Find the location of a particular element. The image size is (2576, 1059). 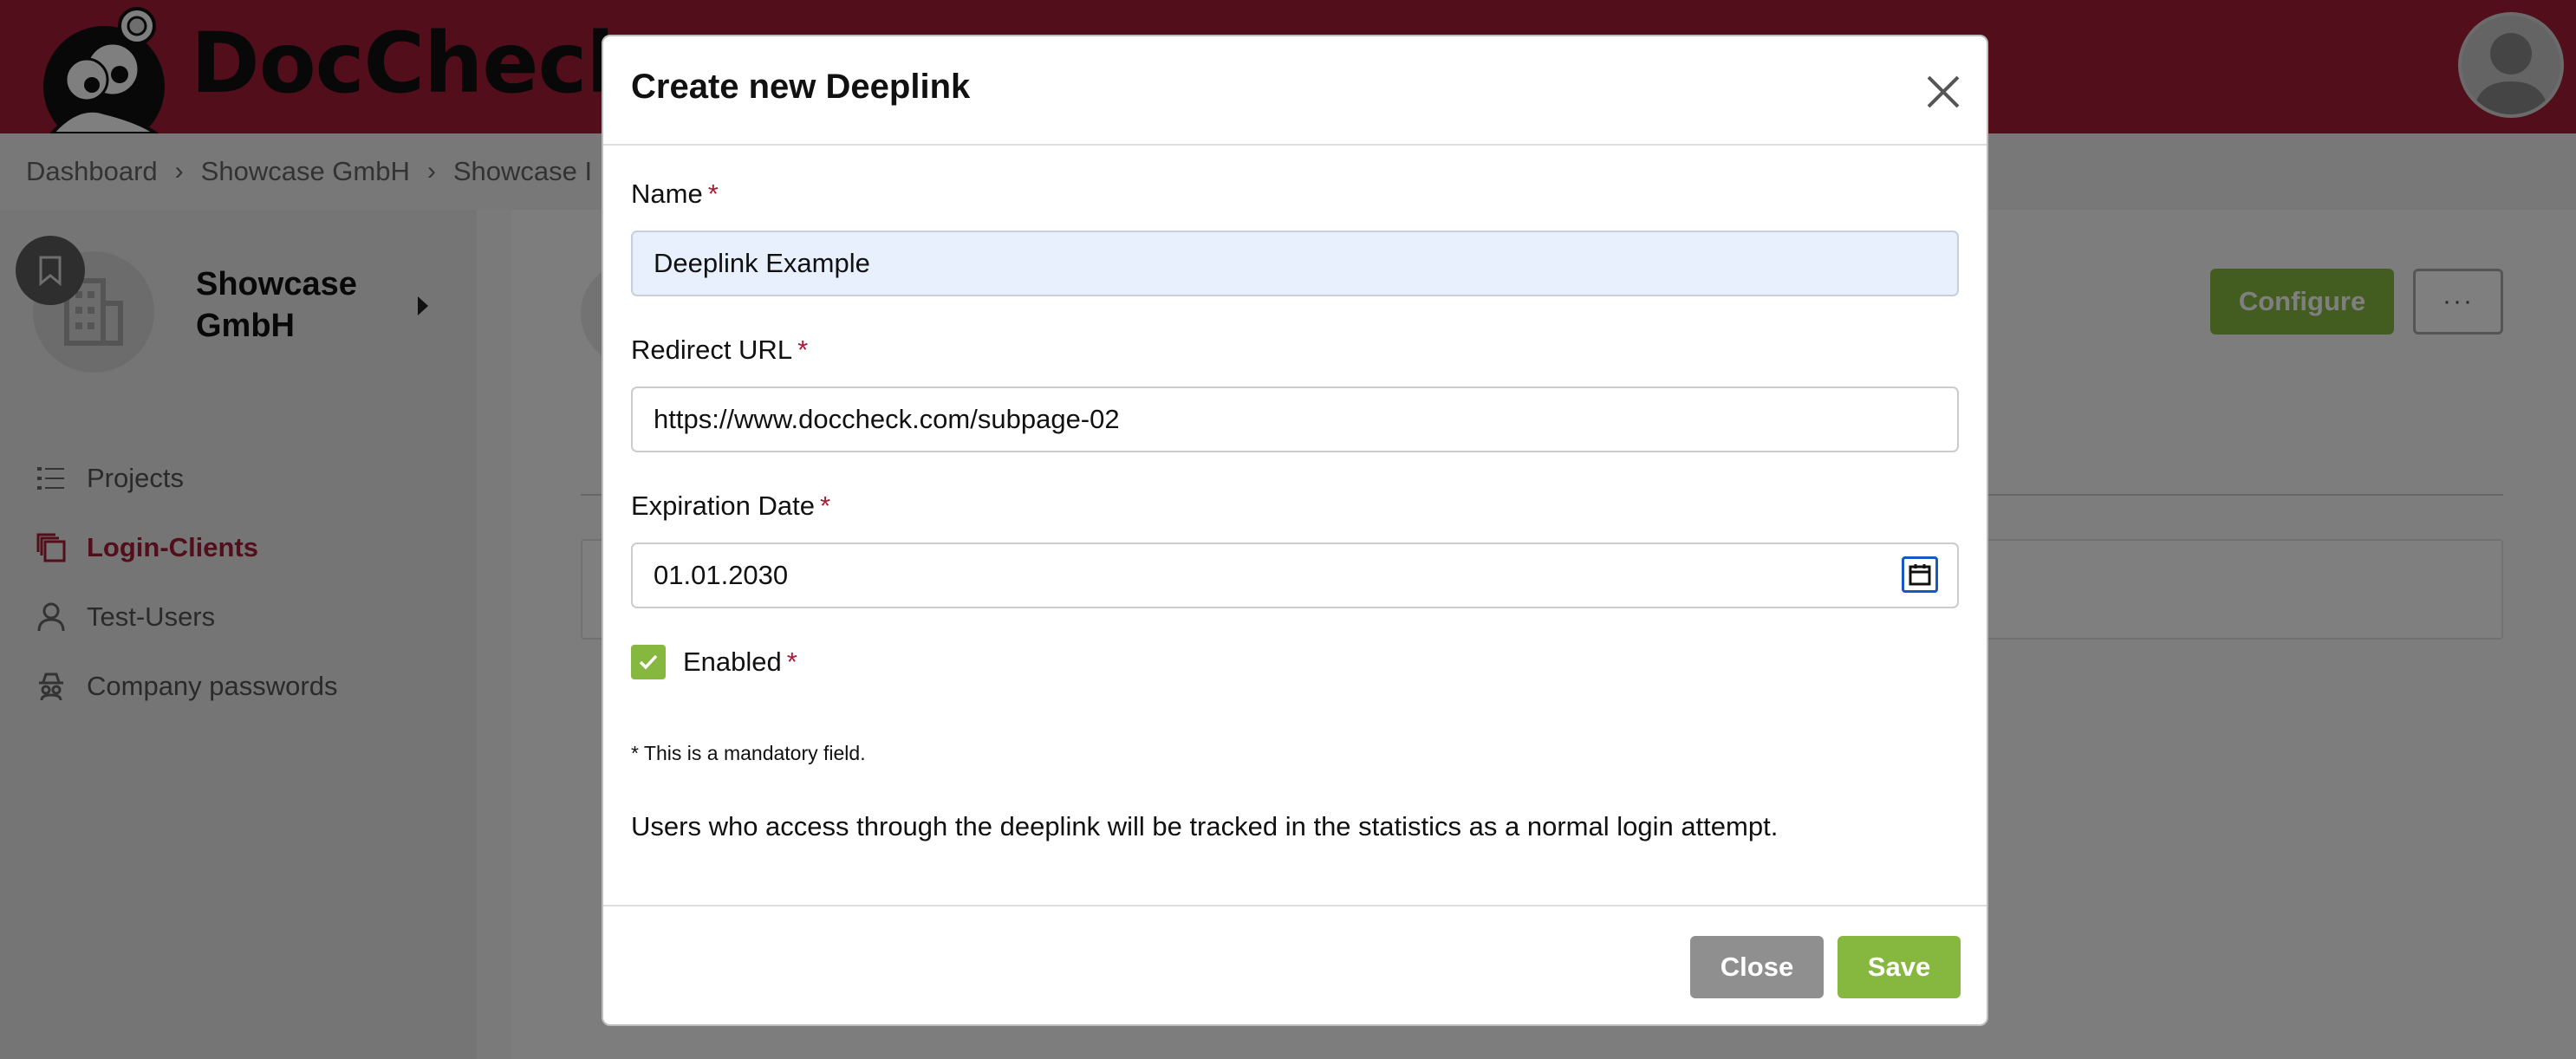

close-icon is located at coordinates (1943, 92).